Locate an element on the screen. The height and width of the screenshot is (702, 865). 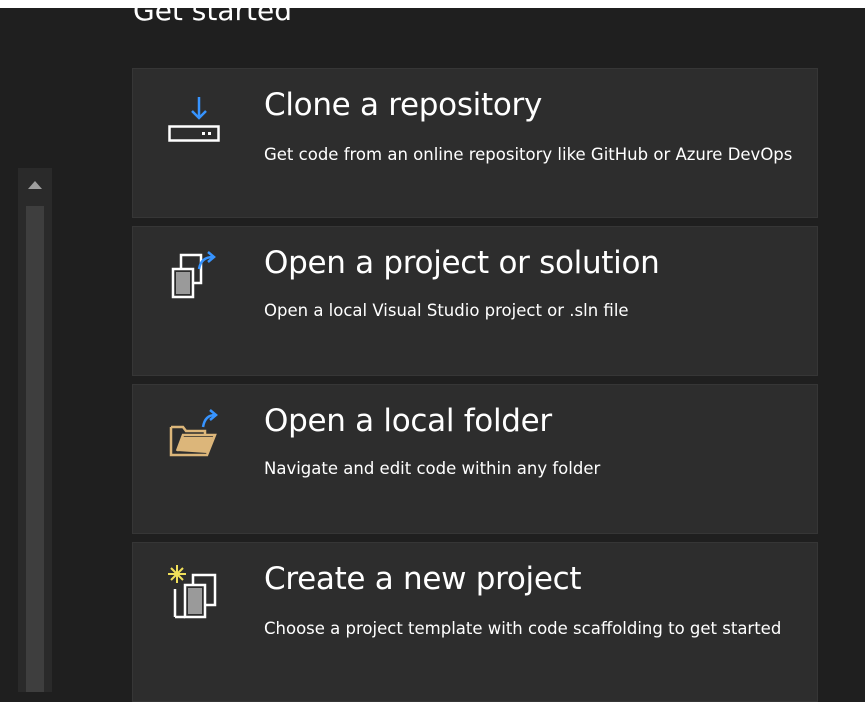
section-header: Get started is located at coordinates (432, 28).